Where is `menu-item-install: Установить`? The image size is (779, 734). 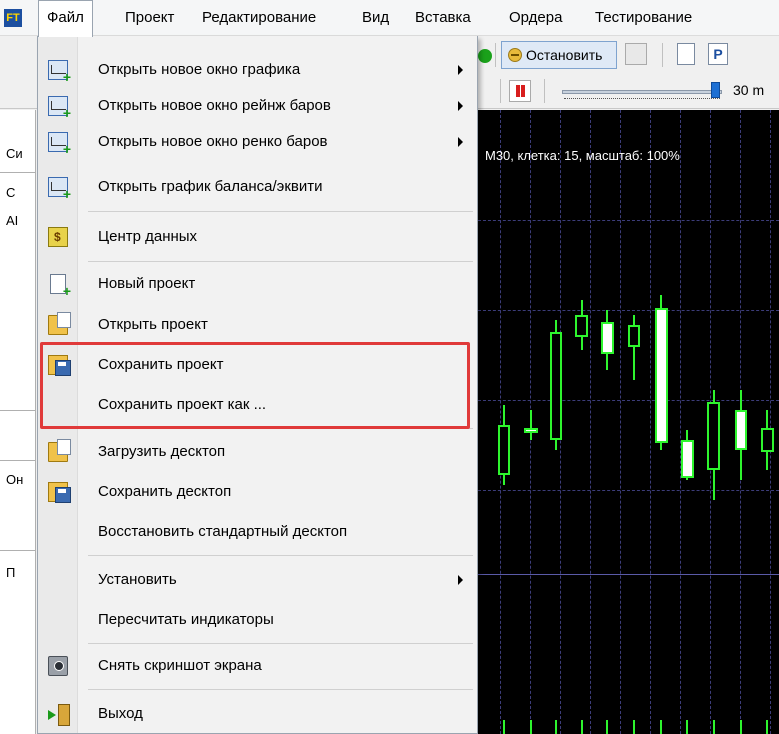
menu-item-install: Установить is located at coordinates (258, 580).